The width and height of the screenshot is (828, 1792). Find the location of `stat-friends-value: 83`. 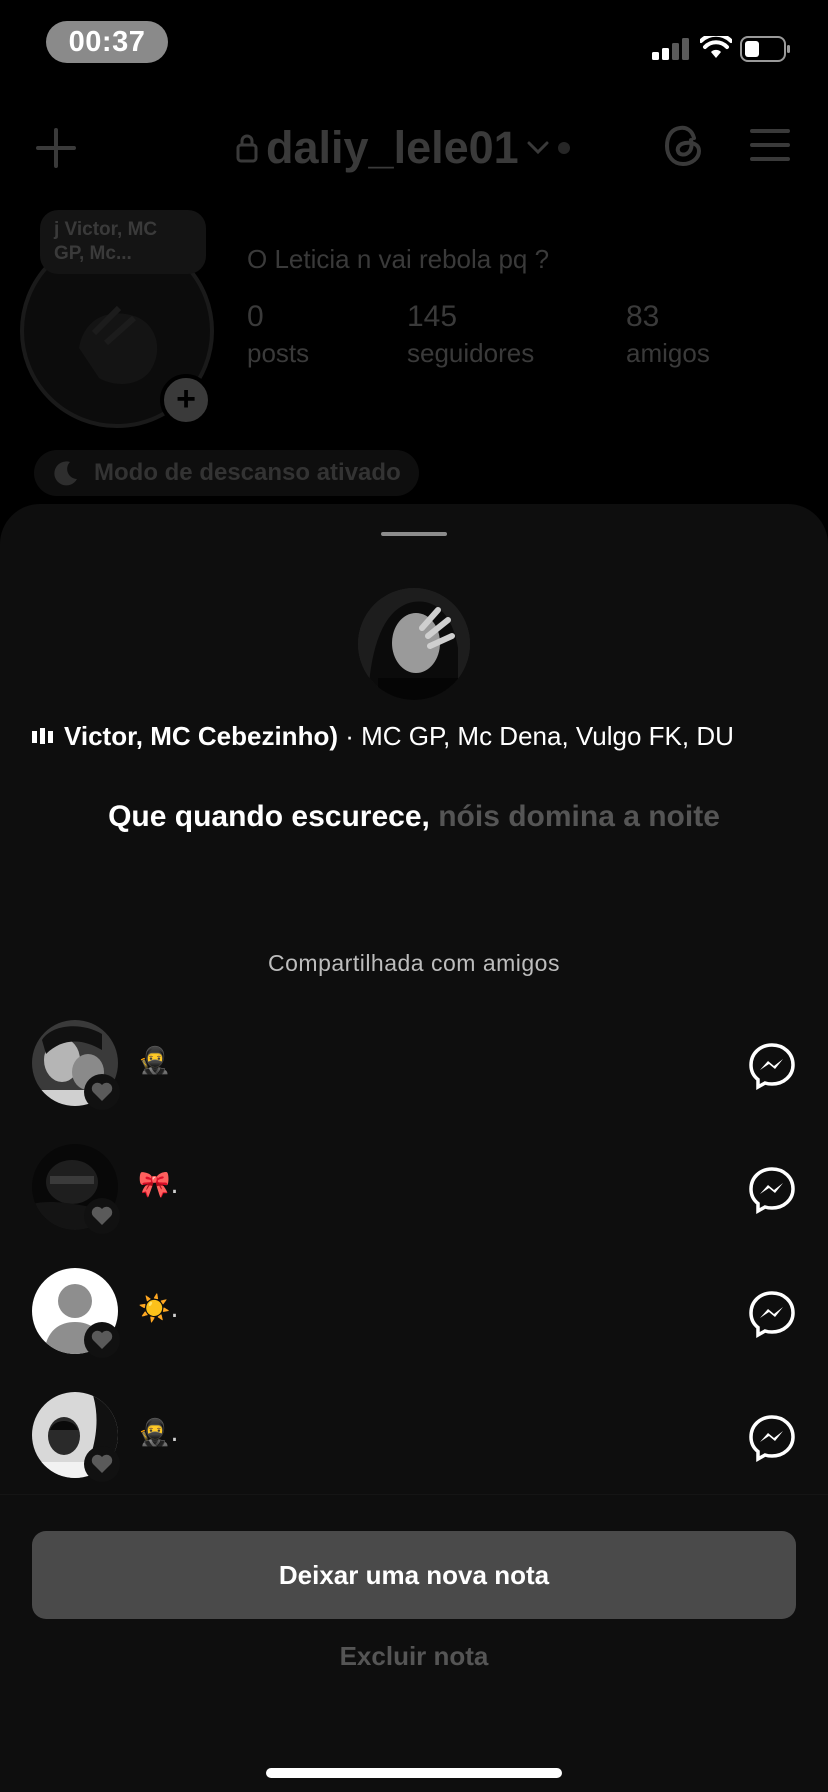

stat-friends-value: 83 is located at coordinates (643, 316).